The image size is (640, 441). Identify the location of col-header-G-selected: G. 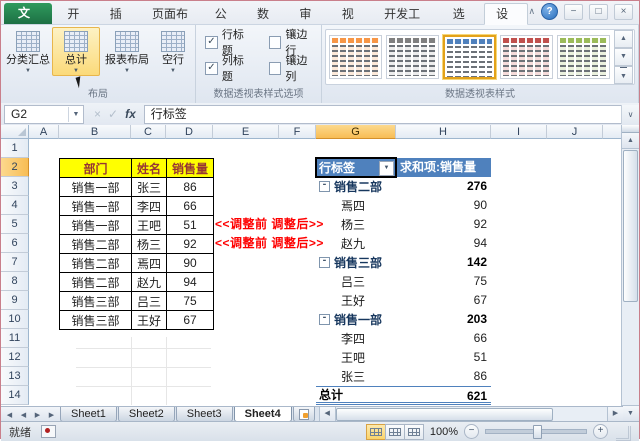
(356, 132).